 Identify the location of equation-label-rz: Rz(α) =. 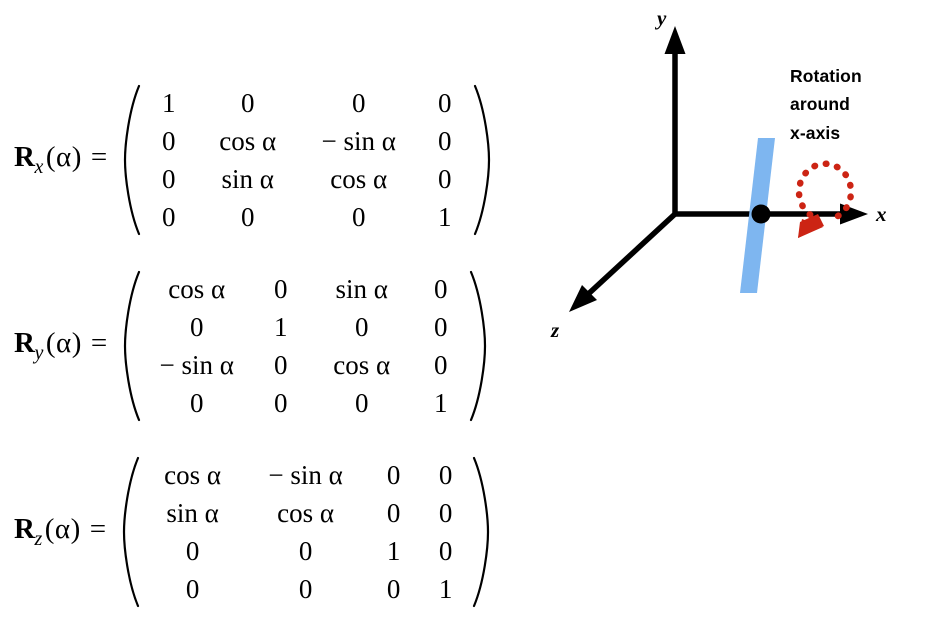
(61, 532).